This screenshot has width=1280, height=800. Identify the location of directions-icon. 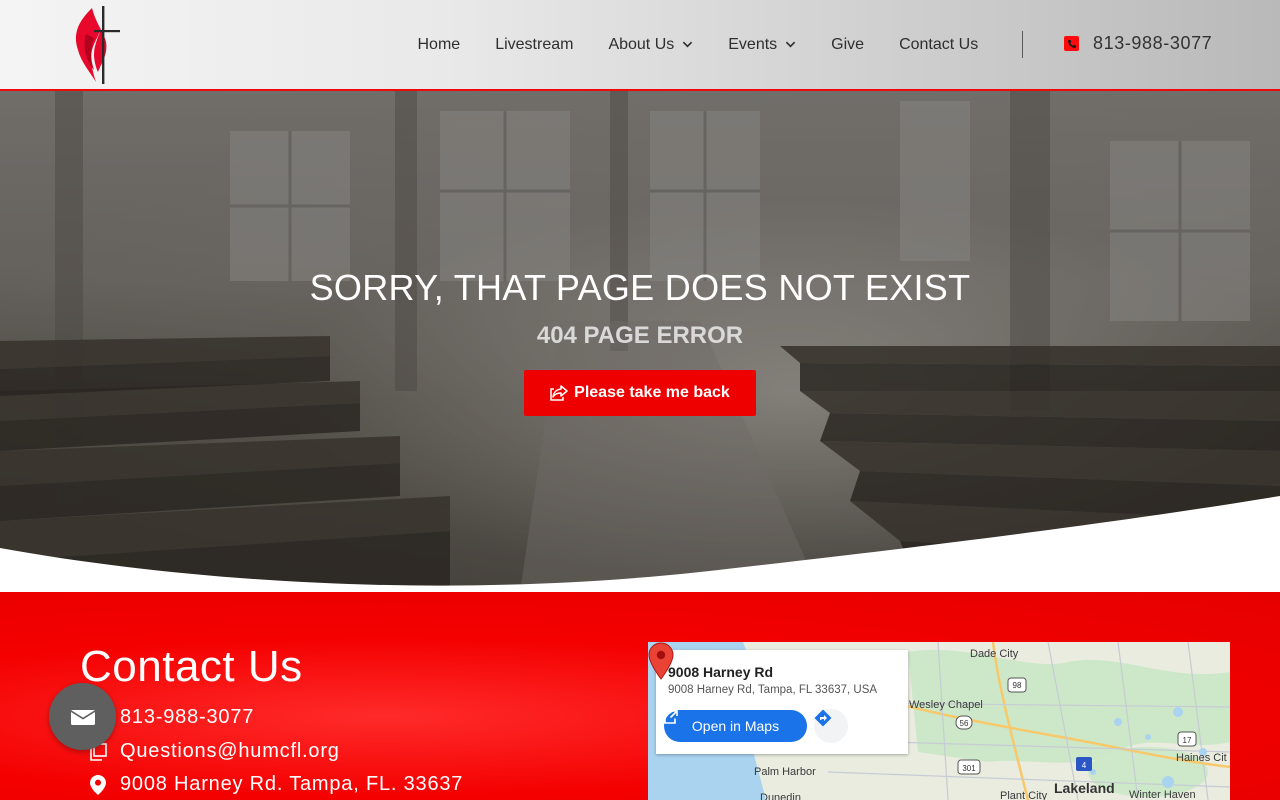
(823, 718).